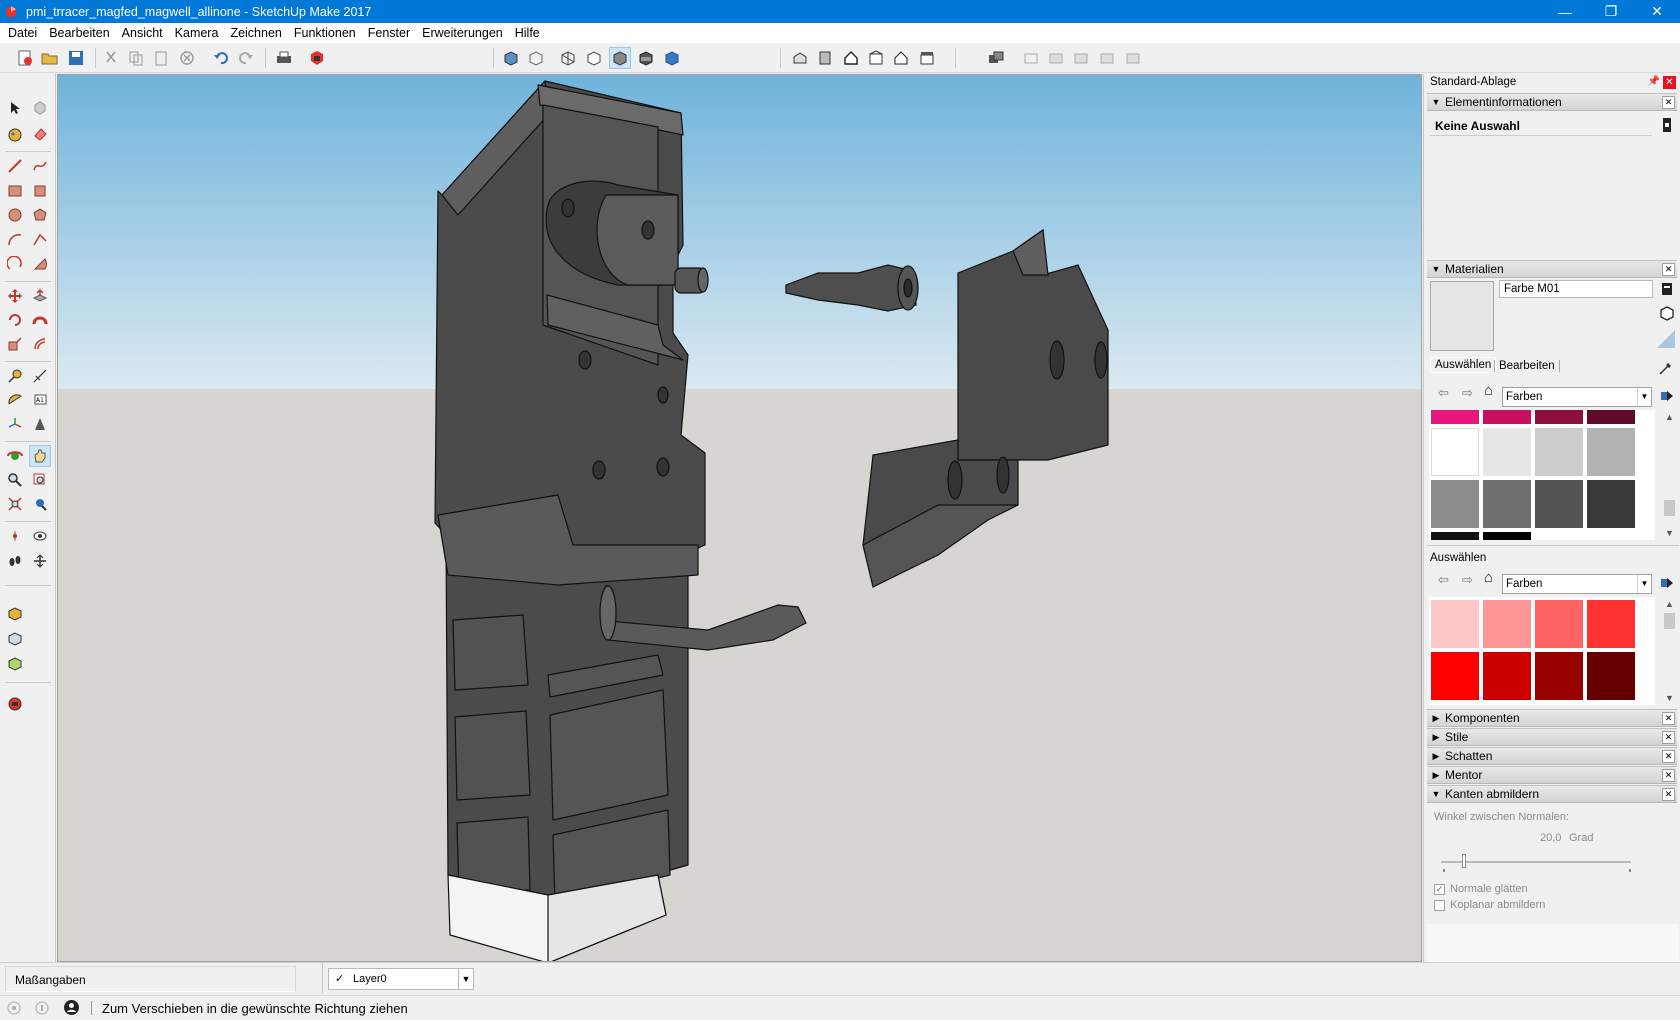 The image size is (1680, 1020). What do you see at coordinates (996, 58) in the screenshot?
I see `layers-icon` at bounding box center [996, 58].